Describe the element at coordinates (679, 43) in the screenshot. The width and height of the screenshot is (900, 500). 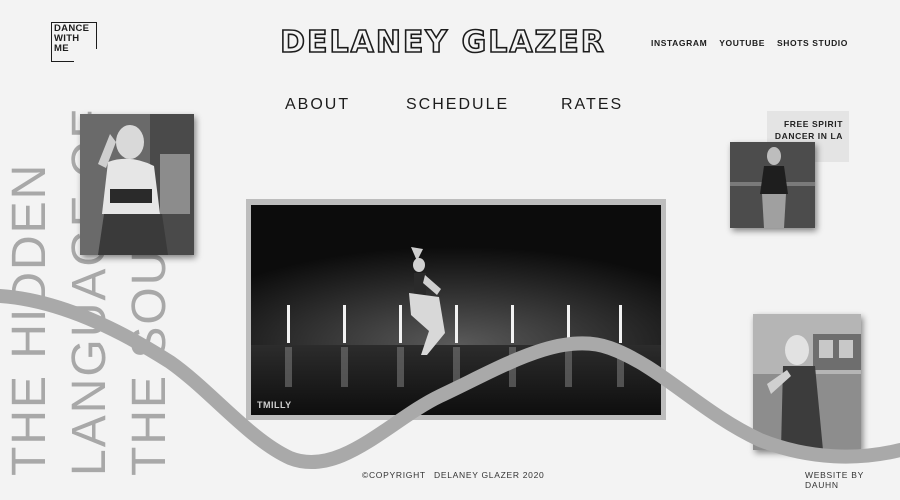
I see `instagram-link: INSTAGRAM` at that location.